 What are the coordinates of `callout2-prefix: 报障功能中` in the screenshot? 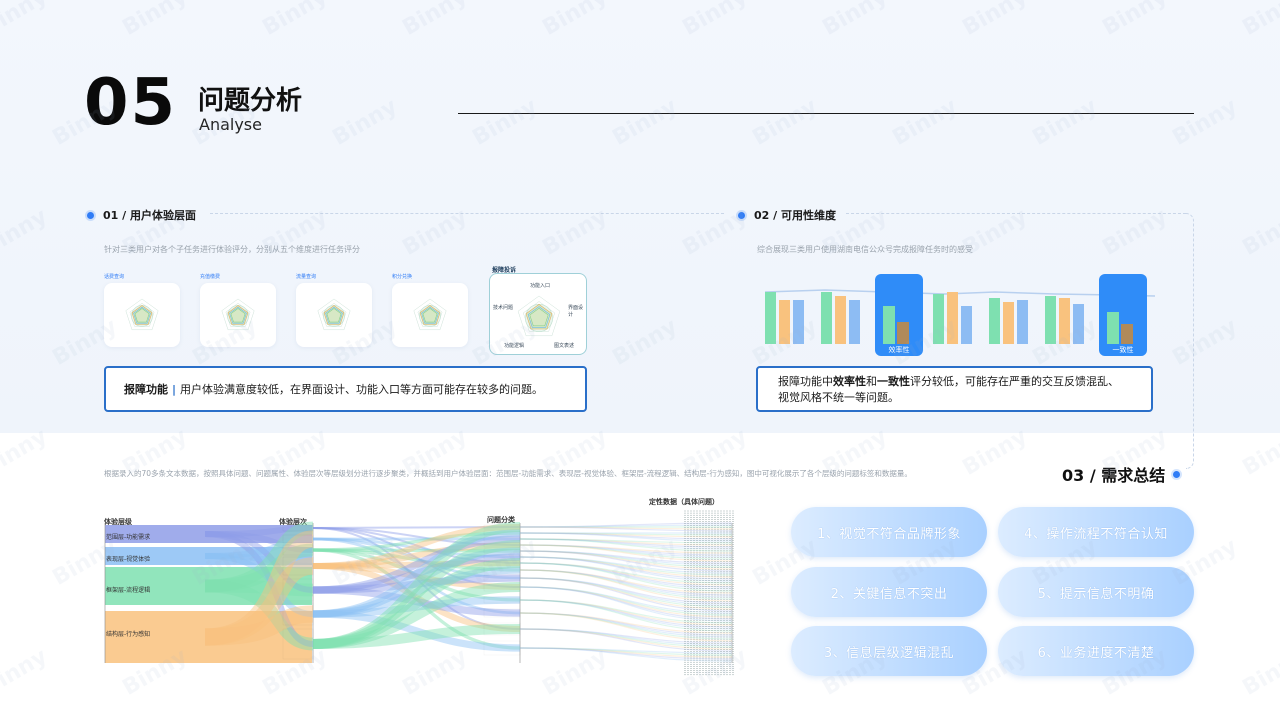 It's located at (805, 381).